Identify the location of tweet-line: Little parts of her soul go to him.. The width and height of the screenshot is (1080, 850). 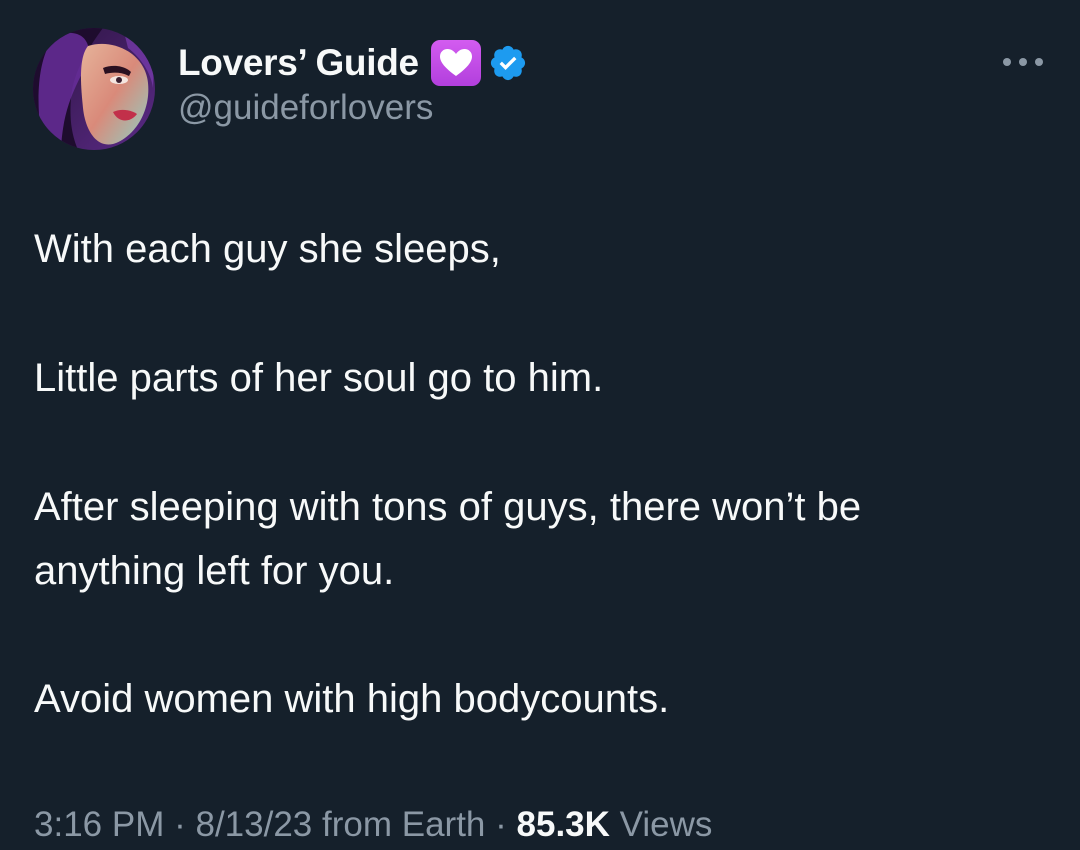
(319, 378).